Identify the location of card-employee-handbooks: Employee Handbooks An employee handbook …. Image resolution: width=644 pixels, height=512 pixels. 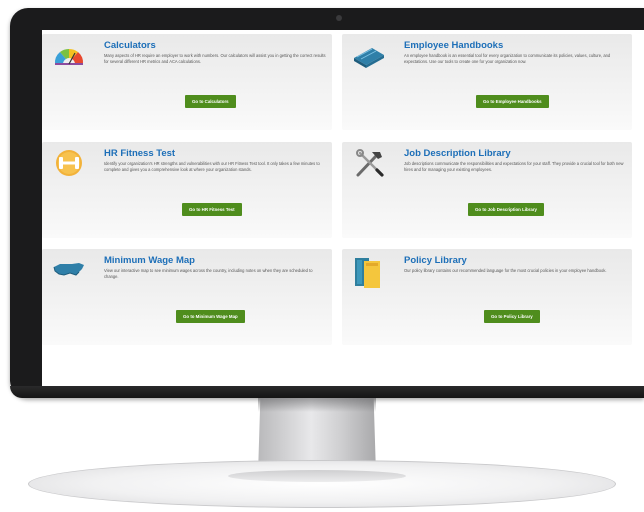
(487, 82).